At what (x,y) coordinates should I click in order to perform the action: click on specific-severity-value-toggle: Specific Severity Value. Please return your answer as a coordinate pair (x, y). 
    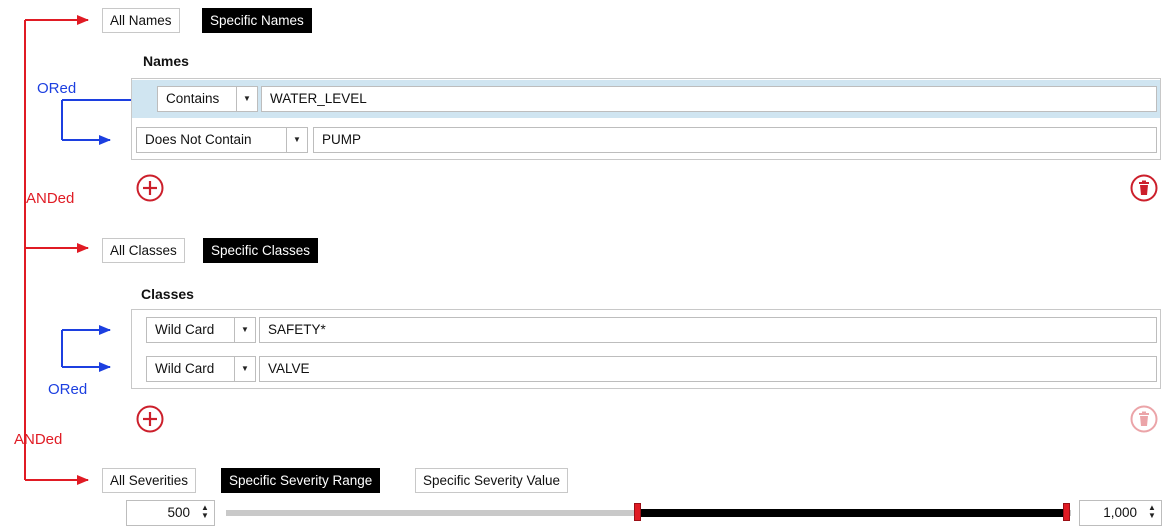
    Looking at the image, I should click on (492, 480).